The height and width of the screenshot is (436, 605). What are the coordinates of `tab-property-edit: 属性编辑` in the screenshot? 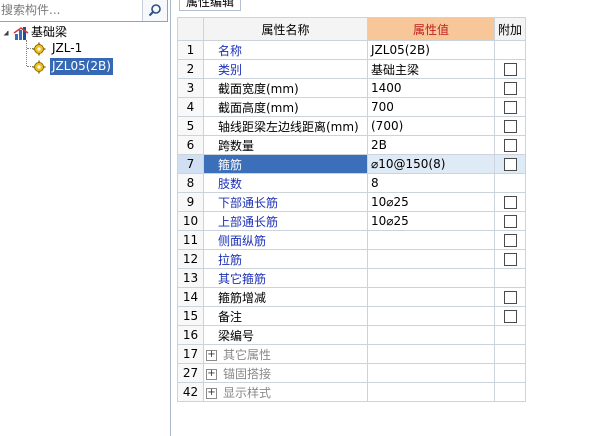 It's located at (210, 5).